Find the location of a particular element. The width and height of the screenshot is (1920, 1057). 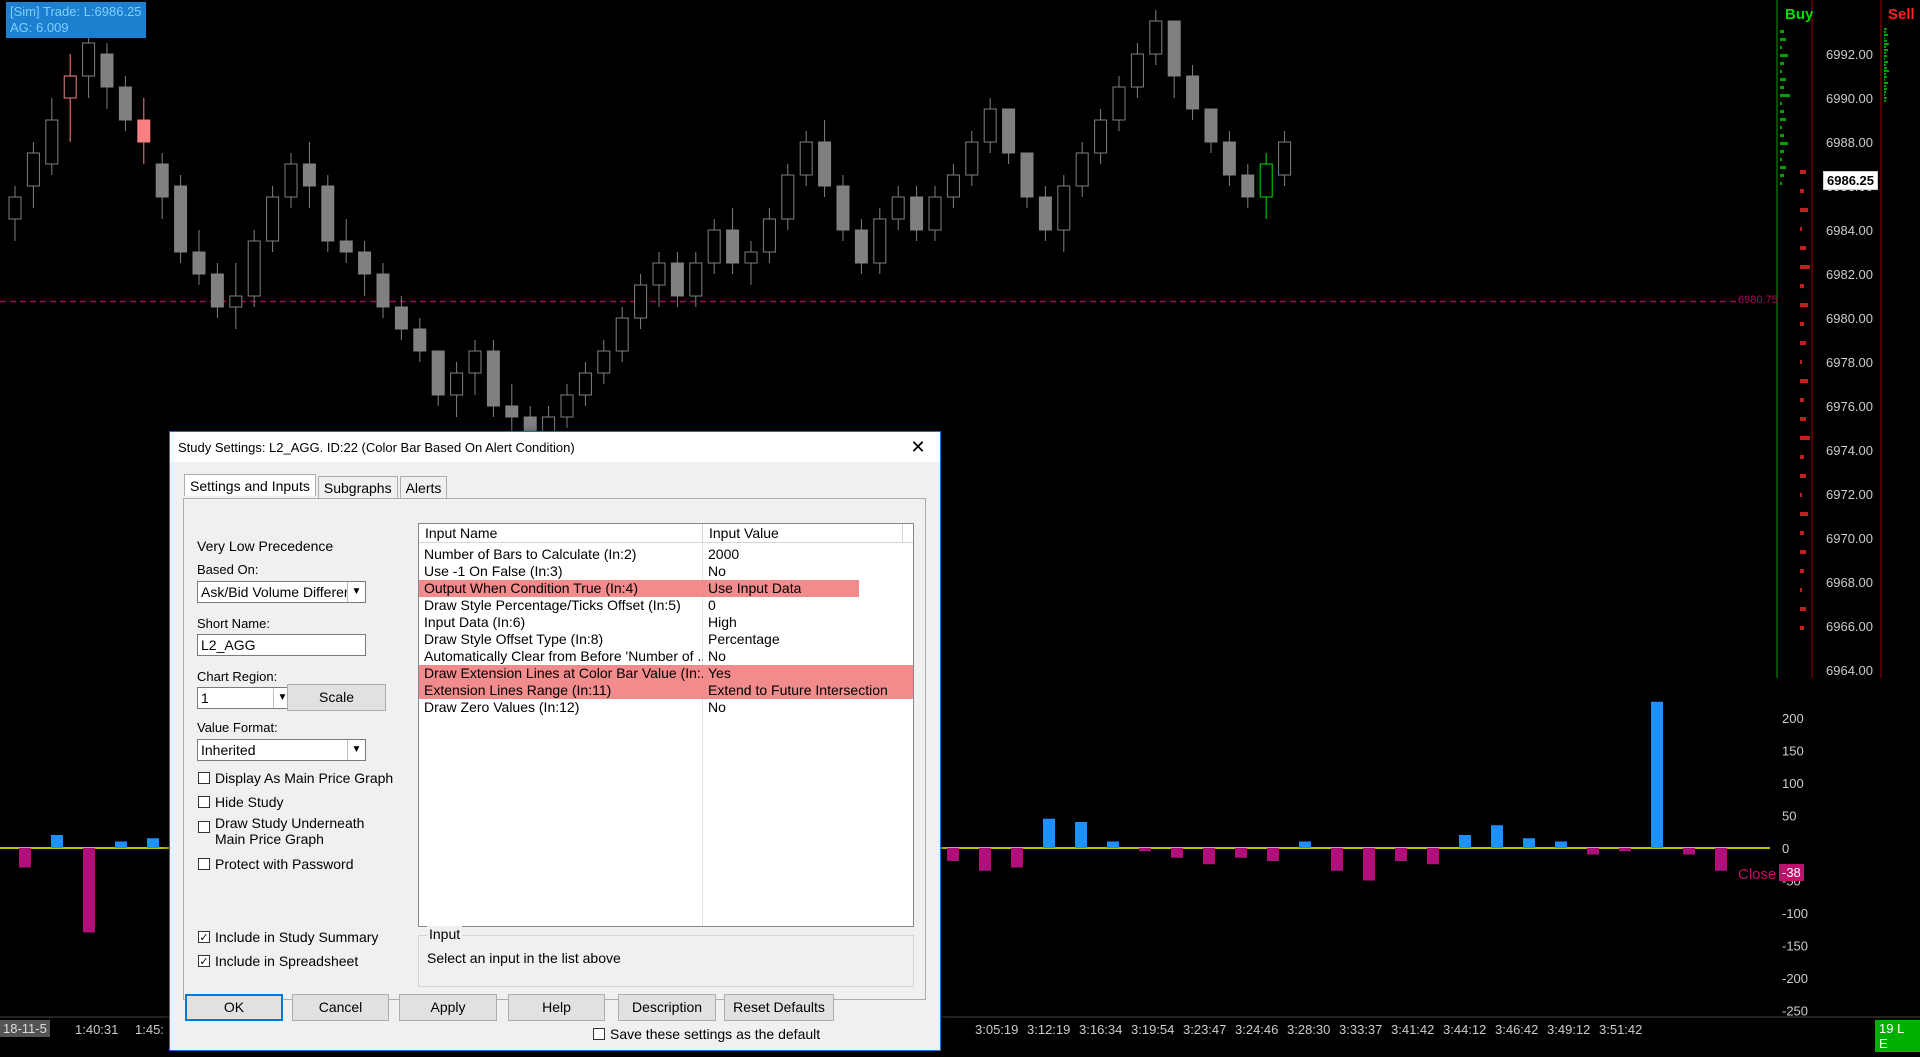

scale-button: Scale is located at coordinates (336, 697).